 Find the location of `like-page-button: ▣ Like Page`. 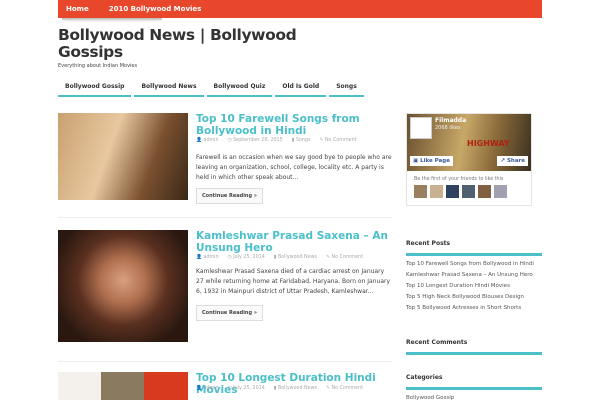

like-page-button: ▣ Like Page is located at coordinates (431, 161).